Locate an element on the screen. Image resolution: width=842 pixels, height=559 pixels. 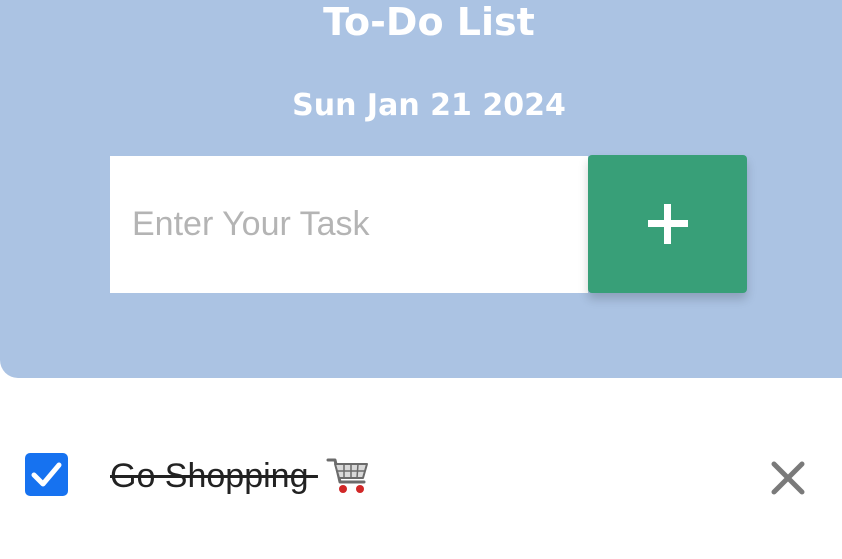
page-title: To-Do List is located at coordinates (429, 22).